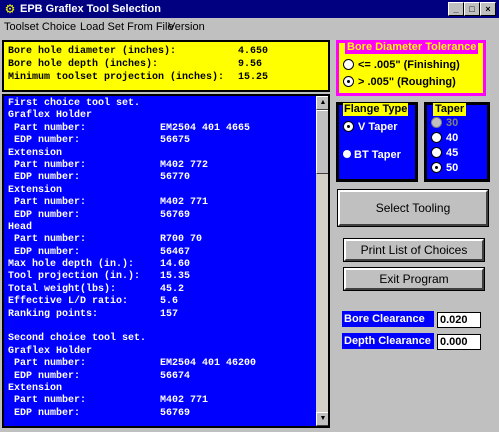  What do you see at coordinates (401, 65) in the screenshot?
I see `tolerance-finishing-option: <= .005" (Finishing)` at bounding box center [401, 65].